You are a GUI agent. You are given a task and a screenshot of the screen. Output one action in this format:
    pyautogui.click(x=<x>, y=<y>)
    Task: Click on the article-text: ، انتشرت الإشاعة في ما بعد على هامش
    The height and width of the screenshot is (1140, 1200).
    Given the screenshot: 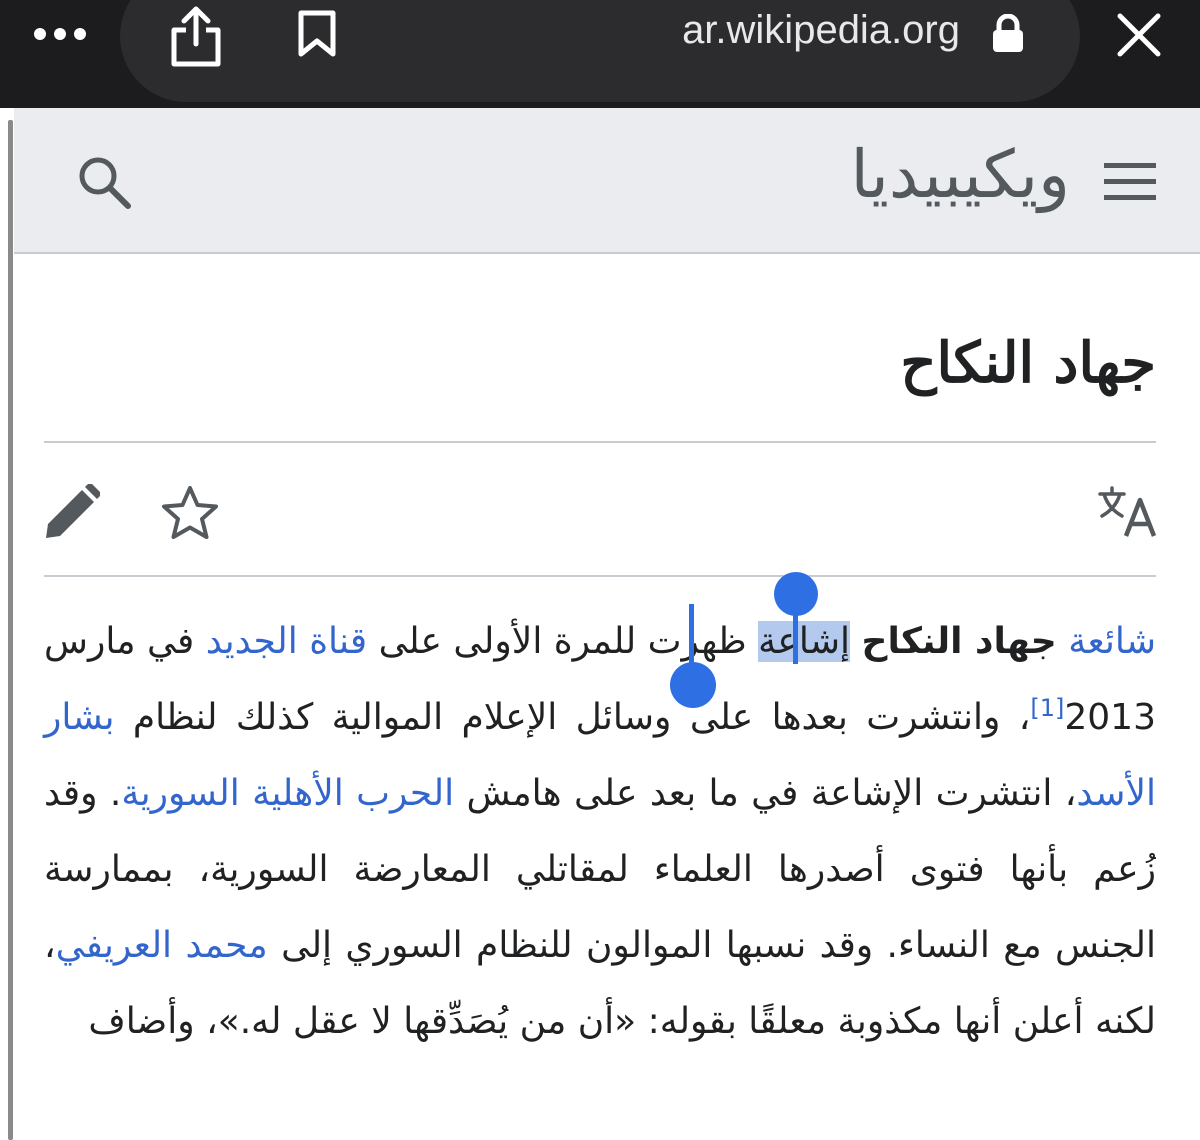 What is the action you would take?
    pyautogui.click(x=765, y=793)
    